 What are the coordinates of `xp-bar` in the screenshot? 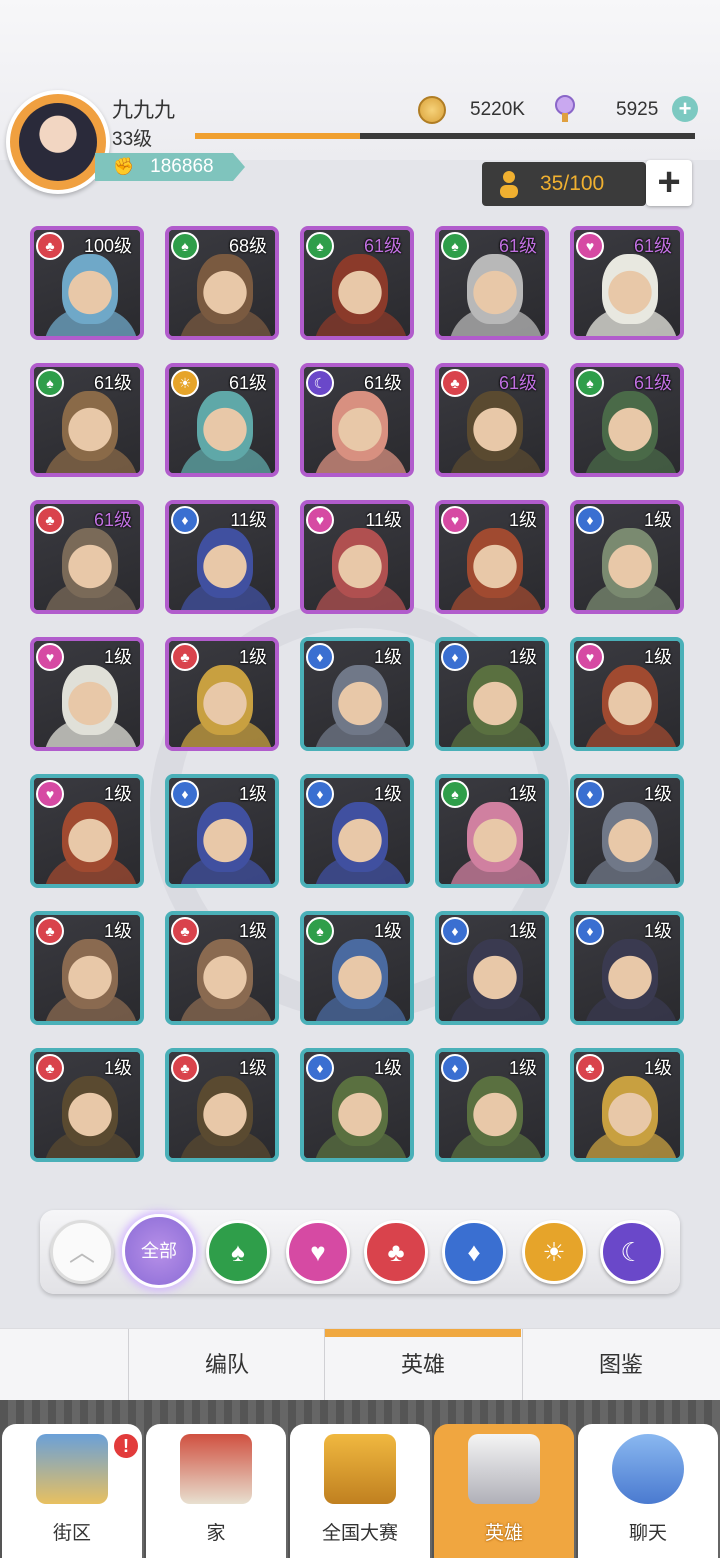 It's located at (445, 136).